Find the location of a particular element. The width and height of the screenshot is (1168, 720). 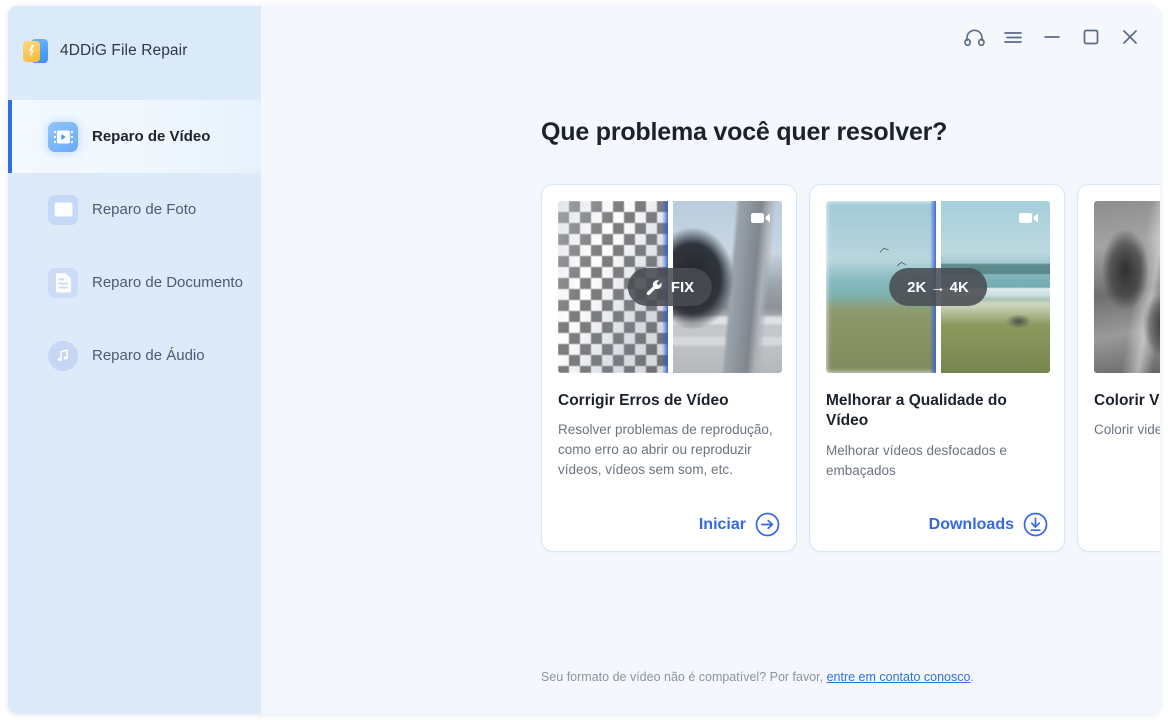

start-button: Iniciar is located at coordinates (739, 524).